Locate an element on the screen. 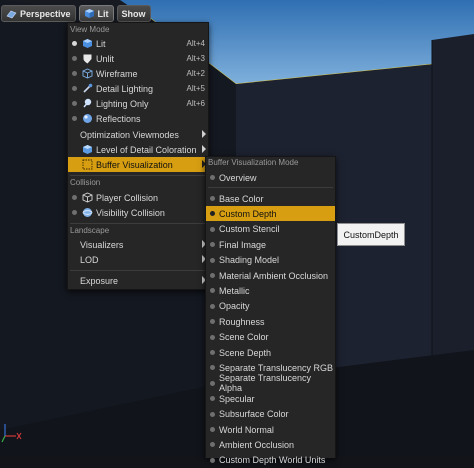  menu-item-label: Level of Detail Coloration is located at coordinates (146, 149).